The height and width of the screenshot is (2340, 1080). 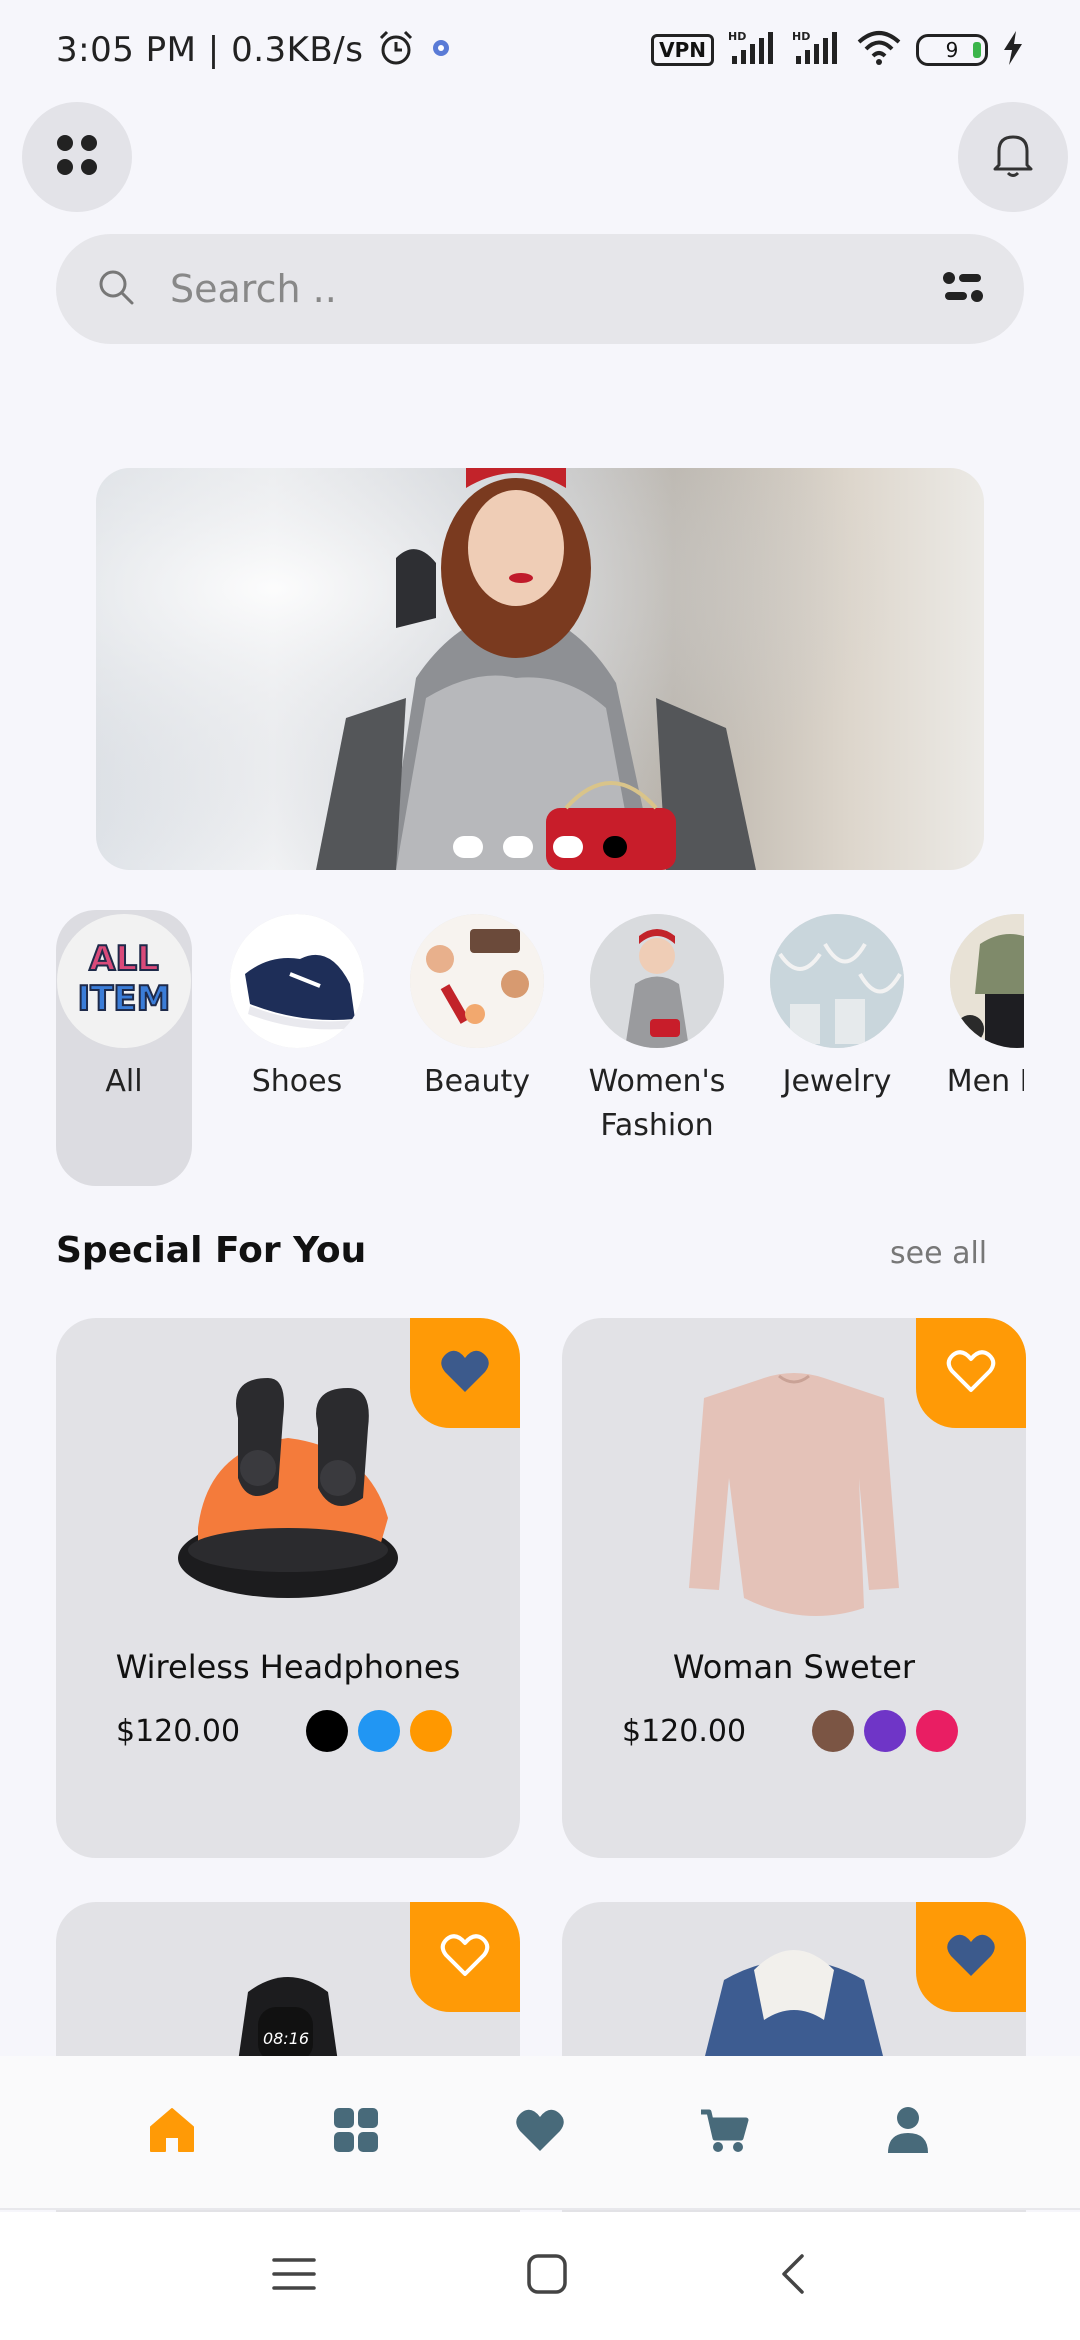 I want to click on signal-icon: HD, so click(x=753, y=50).